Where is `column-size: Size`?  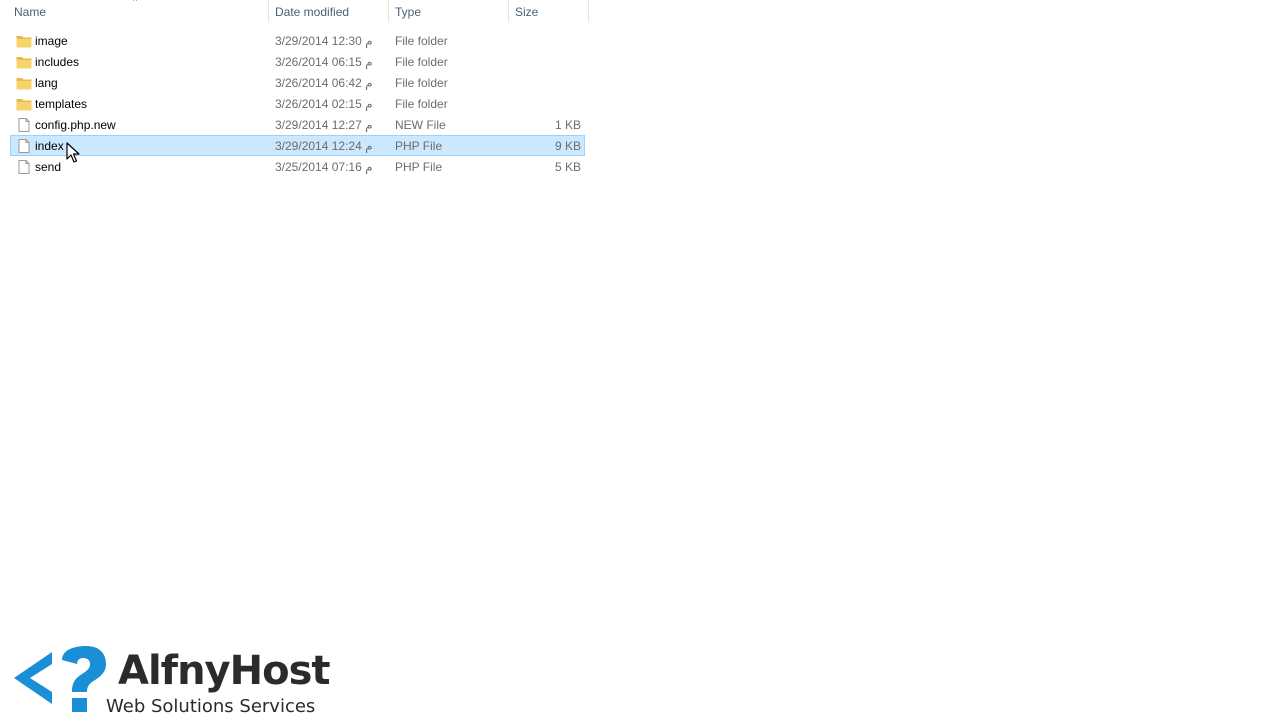
column-size: Size is located at coordinates (549, 11).